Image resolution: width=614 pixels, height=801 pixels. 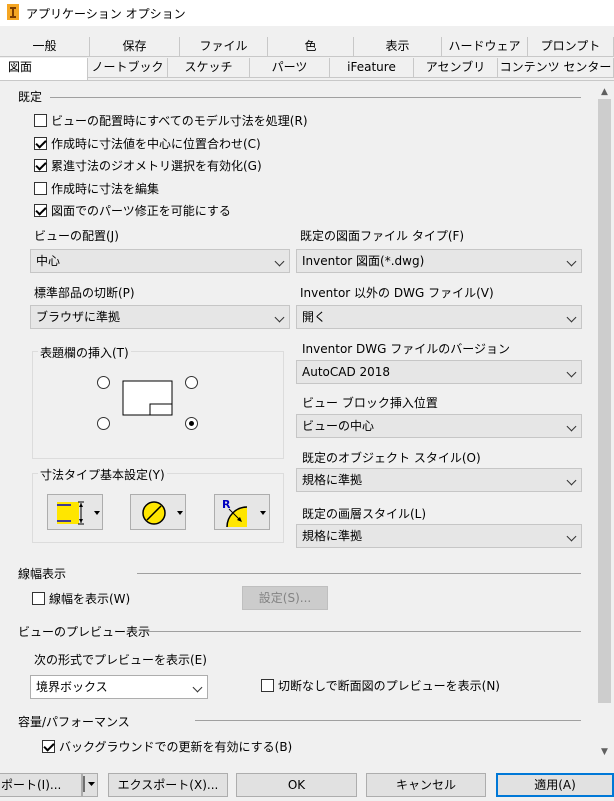 What do you see at coordinates (555, 785) in the screenshot?
I see `apply-button: 適用(A)` at bounding box center [555, 785].